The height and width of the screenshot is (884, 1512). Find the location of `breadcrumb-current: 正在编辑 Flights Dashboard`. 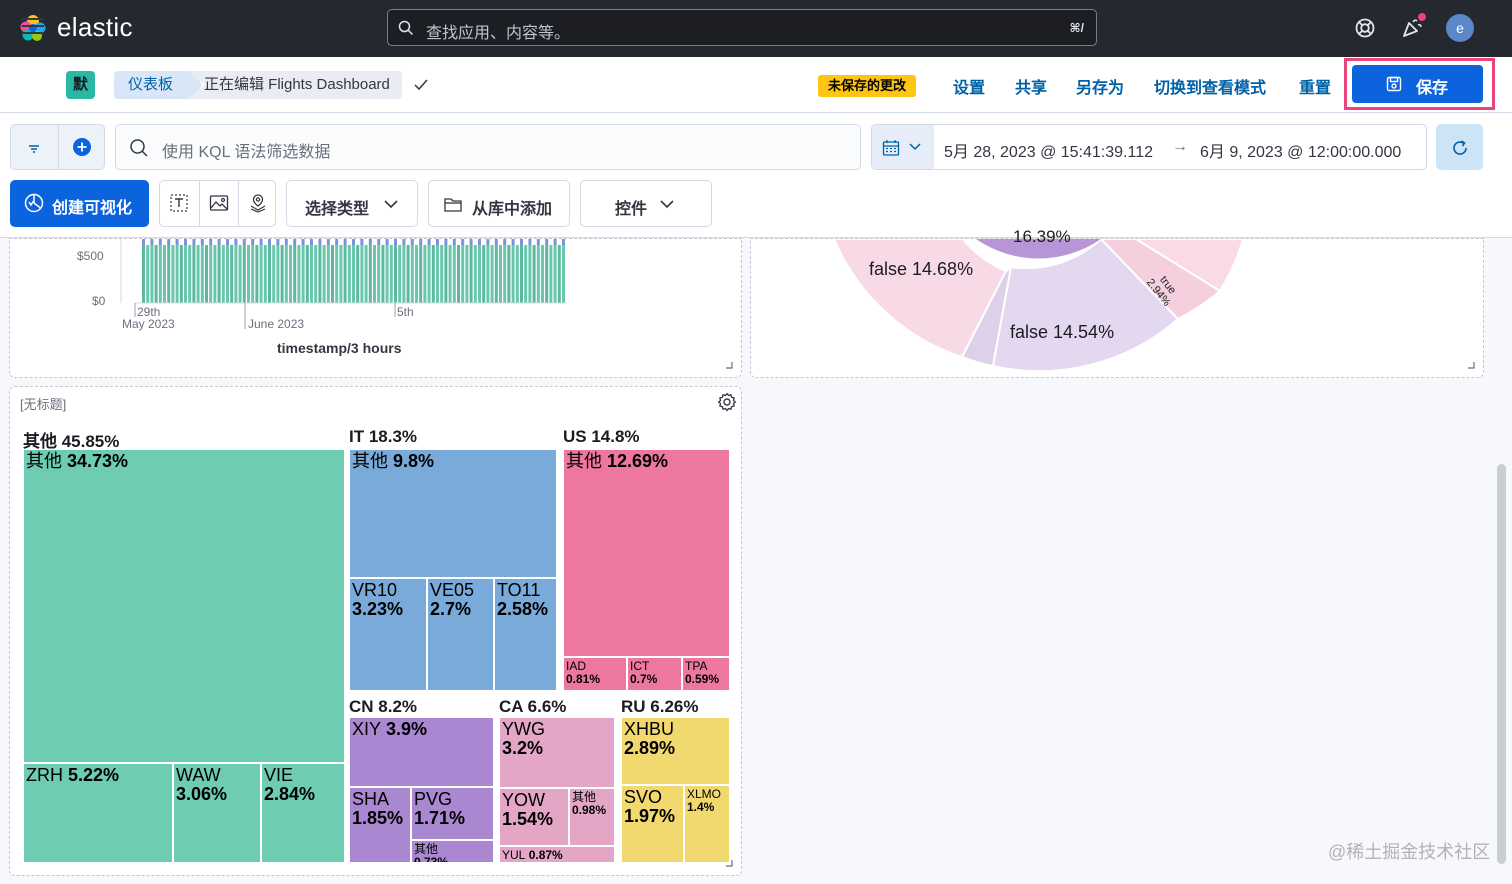

breadcrumb-current: 正在编辑 Flights Dashboard is located at coordinates (295, 85).